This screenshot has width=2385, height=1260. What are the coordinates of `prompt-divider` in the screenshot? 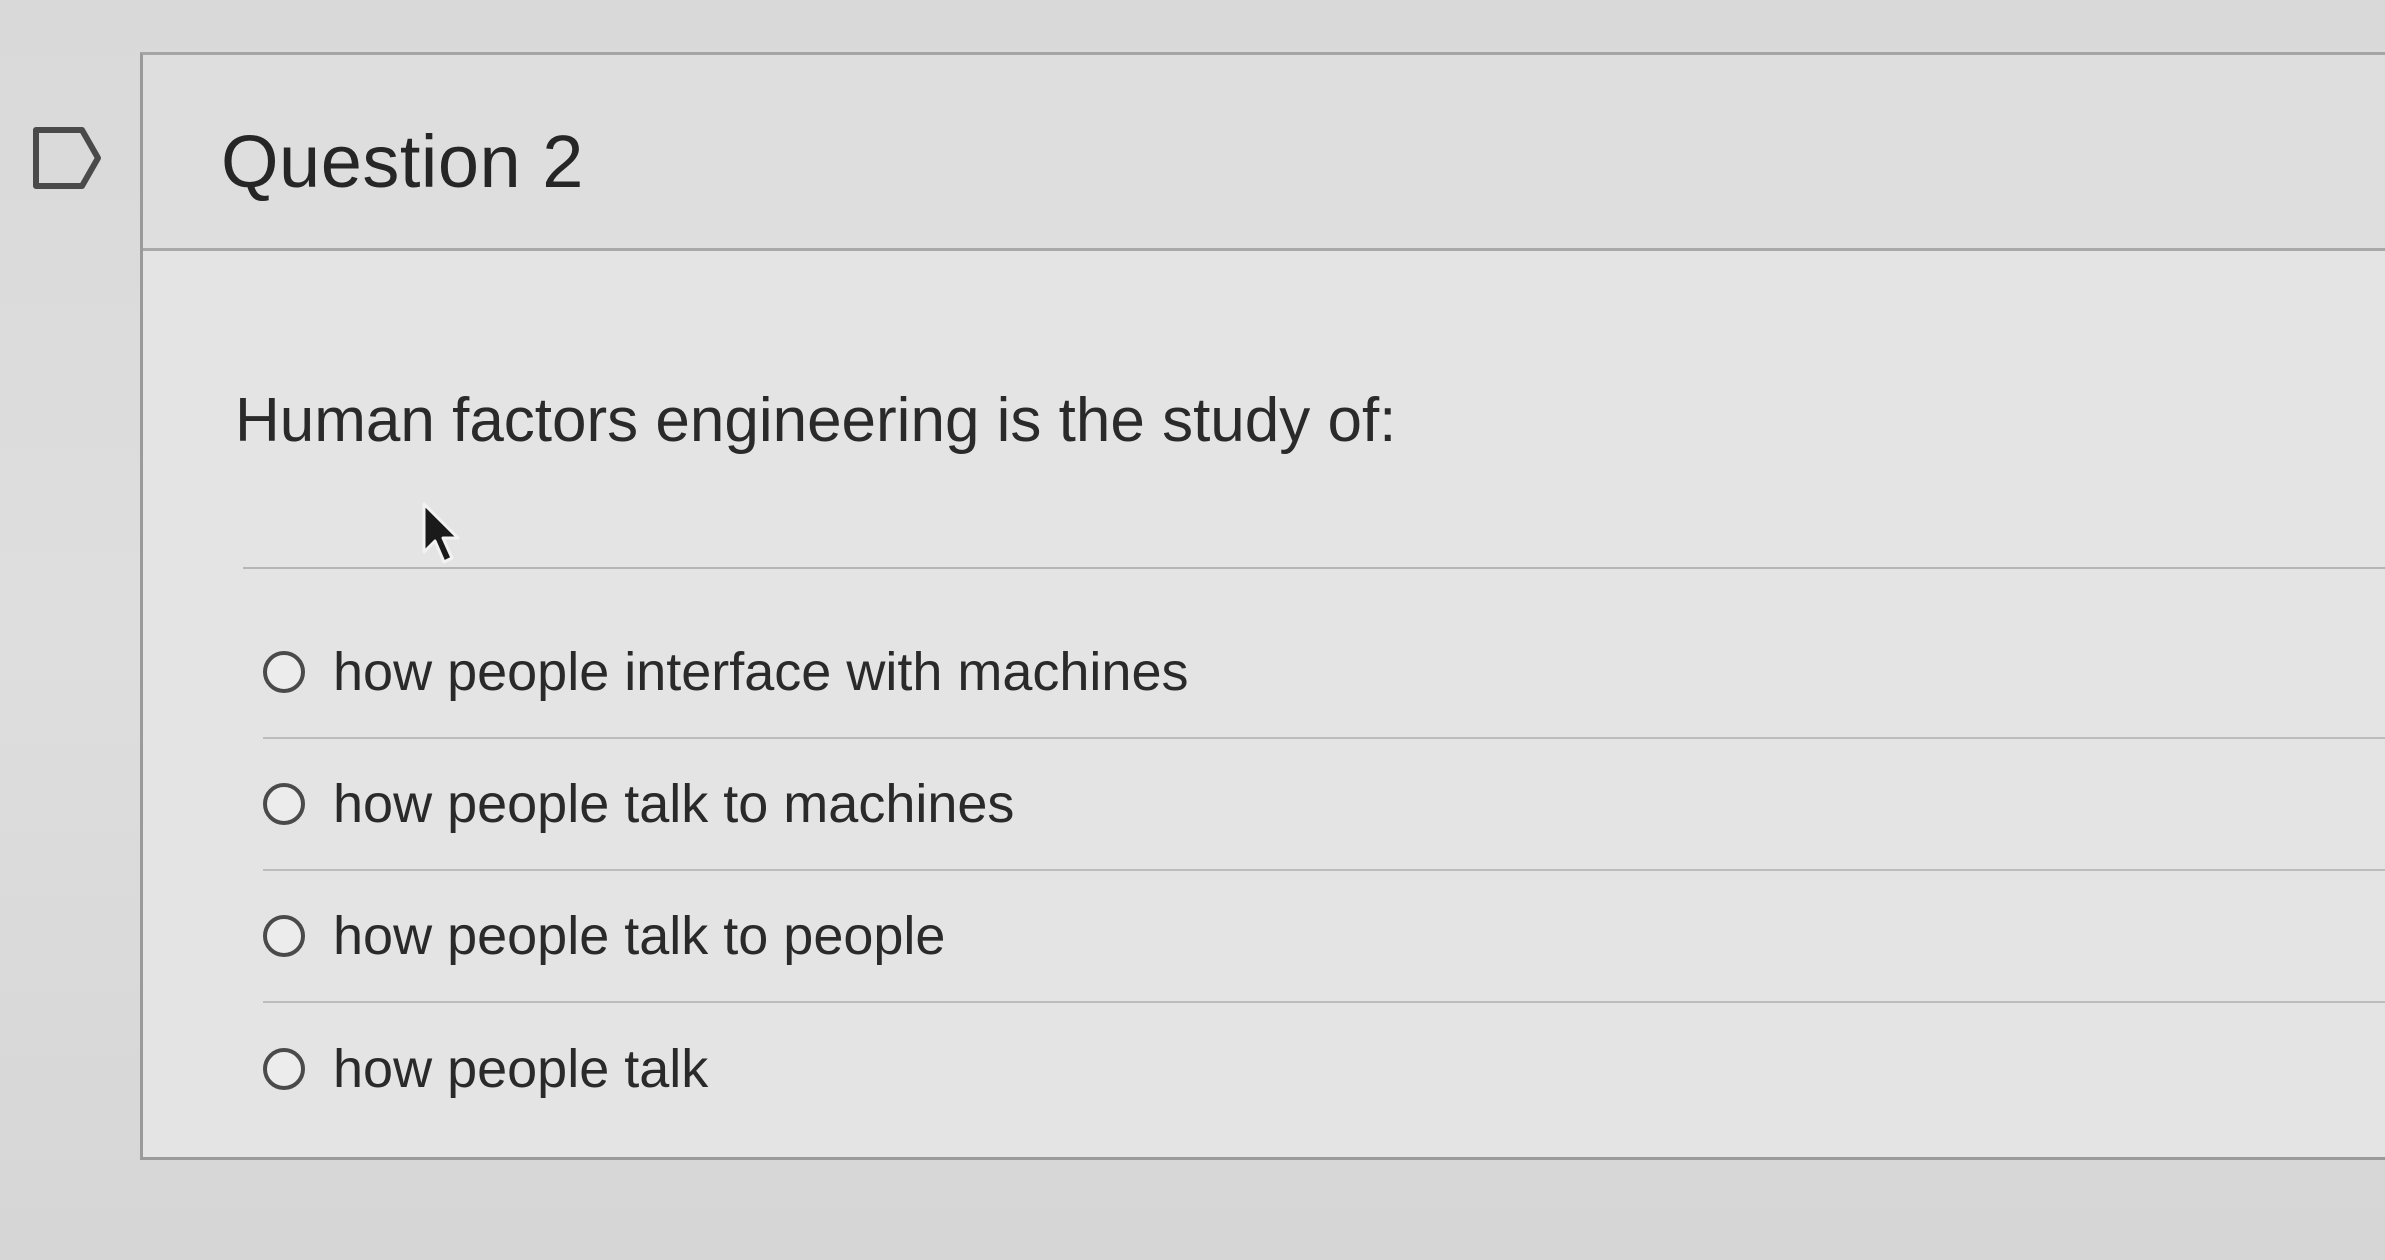 It's located at (1314, 568).